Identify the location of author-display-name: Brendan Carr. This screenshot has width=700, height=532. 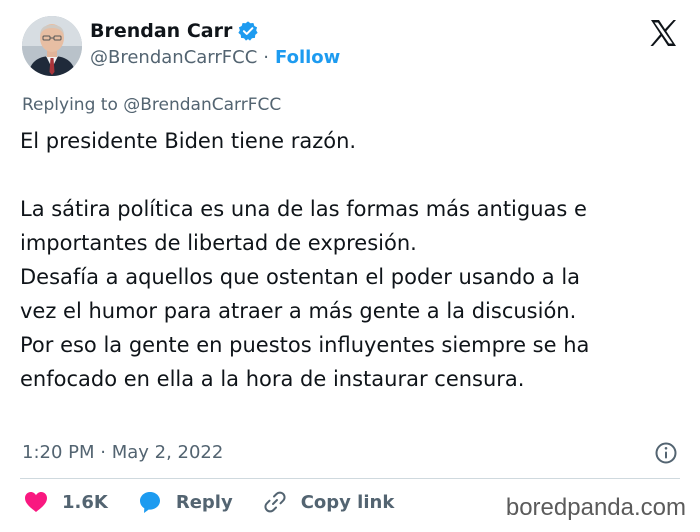
(161, 31).